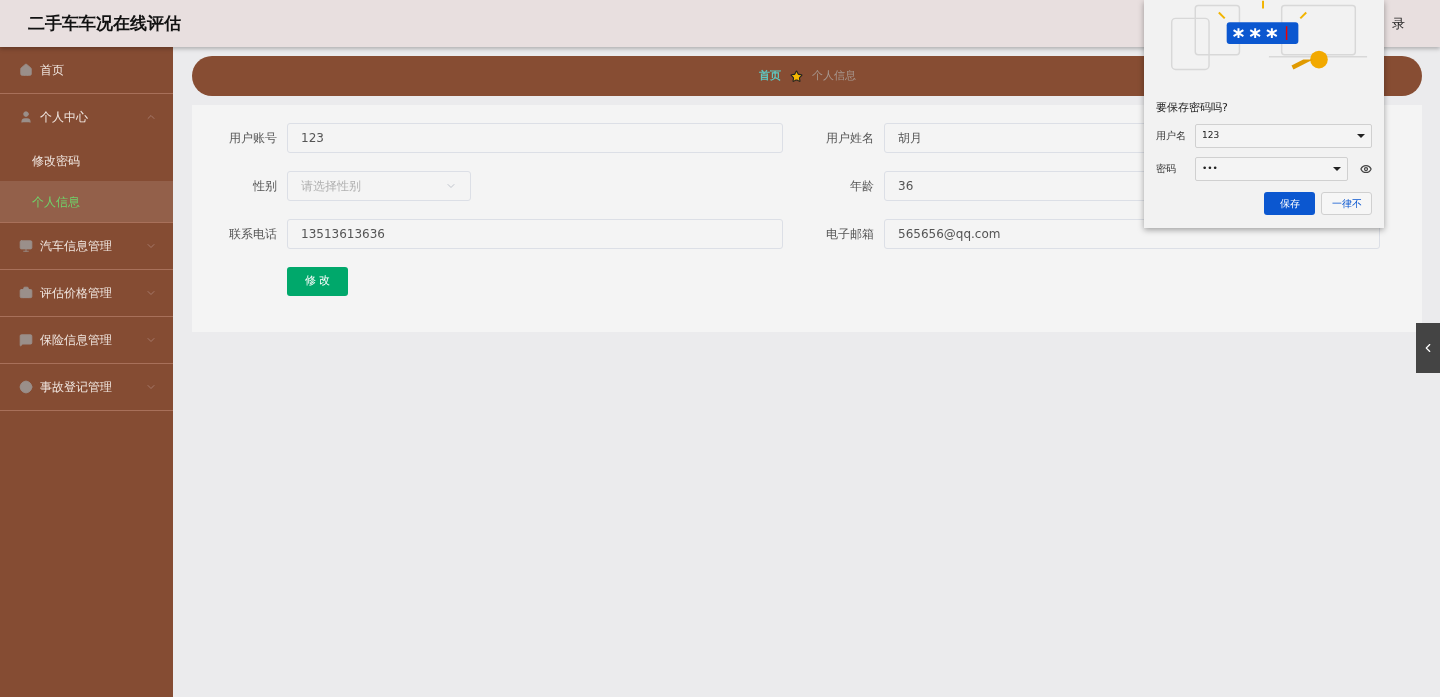 This screenshot has height=697, width=1440. What do you see at coordinates (264, 186) in the screenshot?
I see `field-label: 性别` at bounding box center [264, 186].